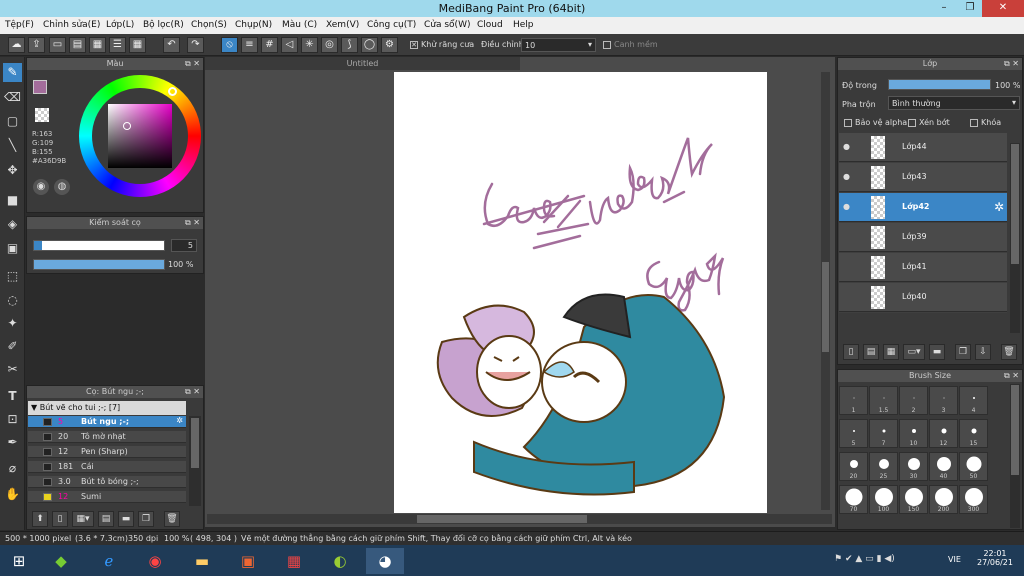 The width and height of the screenshot is (1024, 576). I want to click on bucket-tool-icon: ◈, so click(12, 224).